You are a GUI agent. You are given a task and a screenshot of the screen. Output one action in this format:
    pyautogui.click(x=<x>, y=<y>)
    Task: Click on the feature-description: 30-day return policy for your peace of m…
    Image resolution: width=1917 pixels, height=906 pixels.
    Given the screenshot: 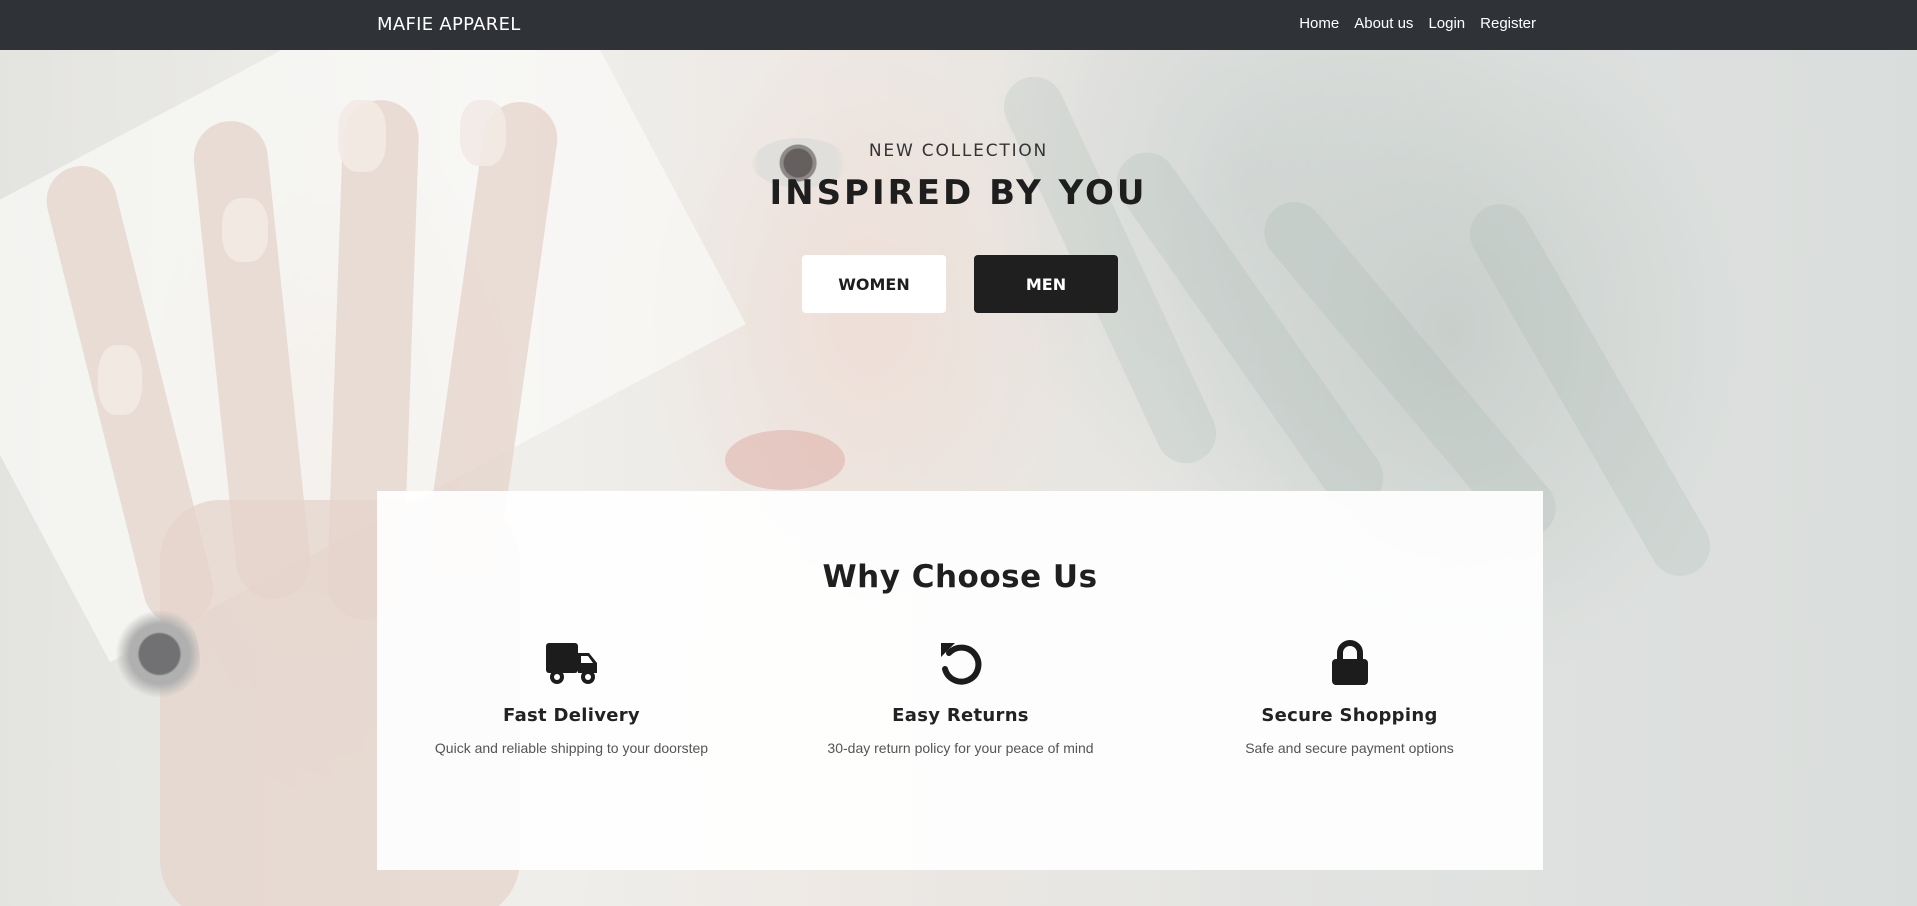 What is the action you would take?
    pyautogui.click(x=960, y=748)
    